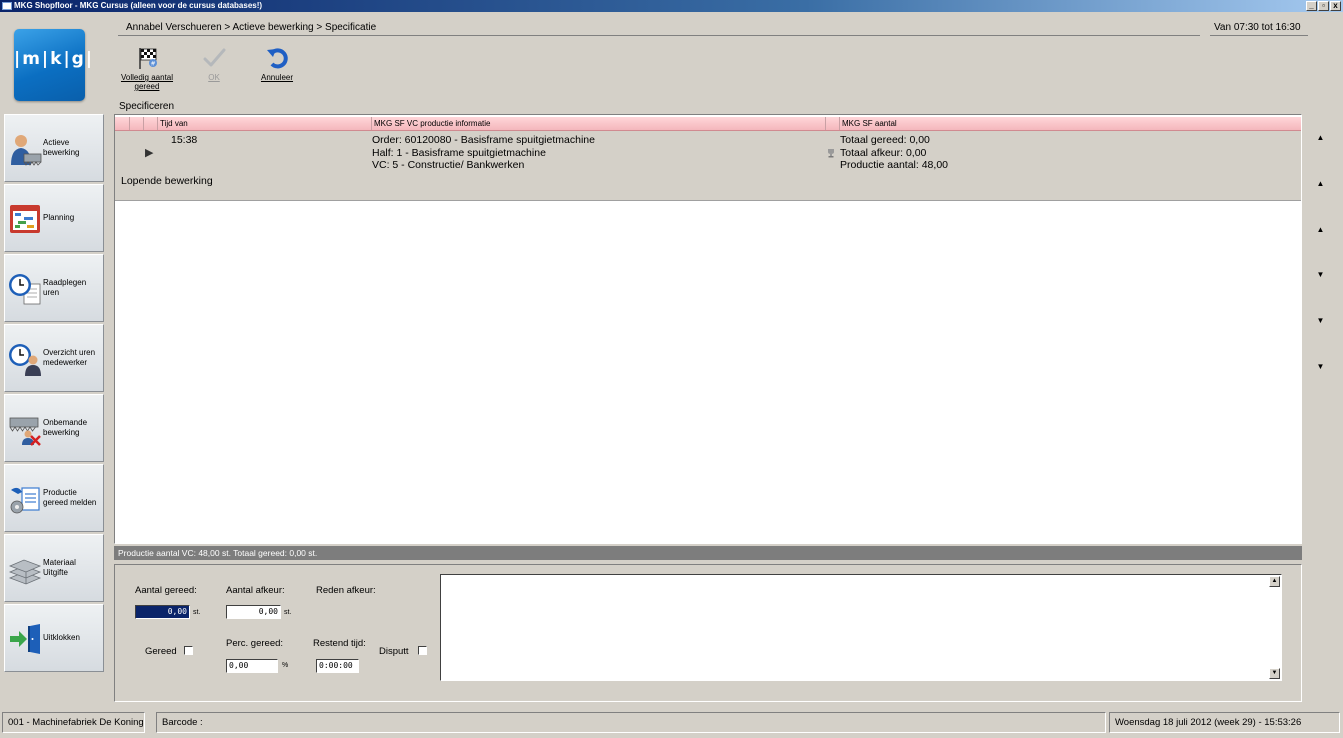  Describe the element at coordinates (65, 287) in the screenshot. I see `sidebar-item-label: Raadplegen uren` at that location.